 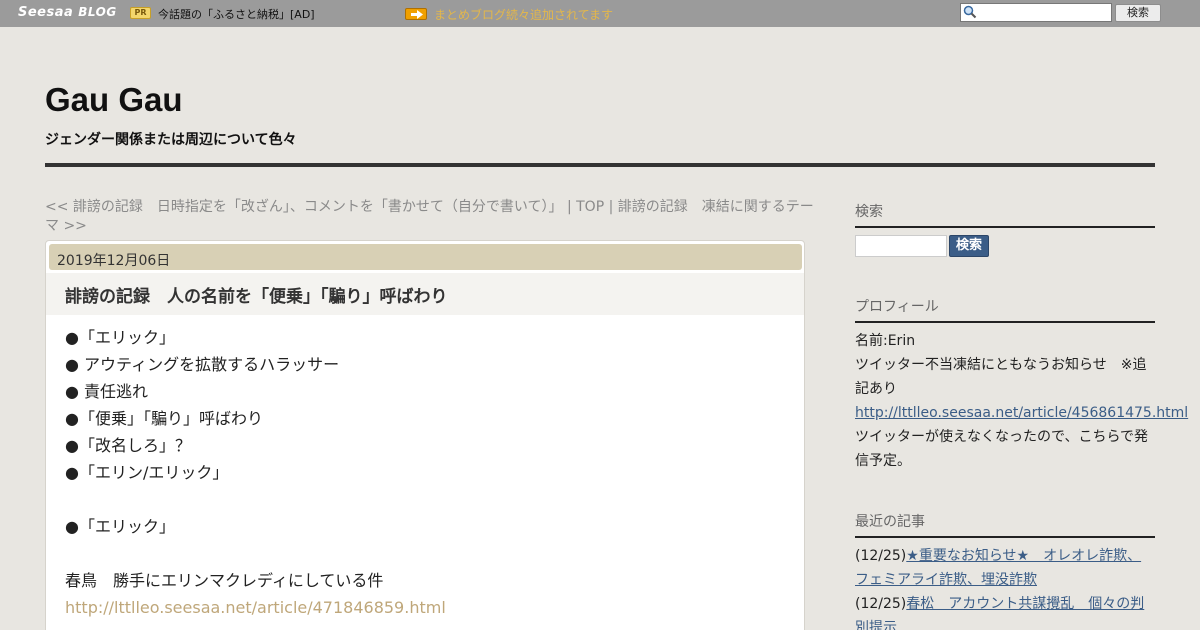 What do you see at coordinates (256, 294) in the screenshot?
I see `entry-title: 誹謗の記録 人の名前を「便乗」「騙り」呼ばわり` at bounding box center [256, 294].